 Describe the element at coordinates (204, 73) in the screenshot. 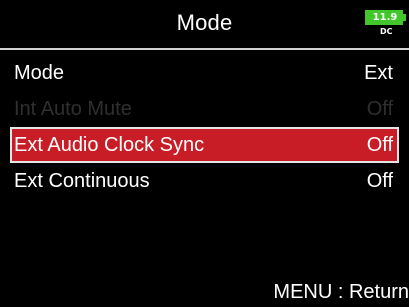

I see `menu-item-mode: Mode Ext` at that location.